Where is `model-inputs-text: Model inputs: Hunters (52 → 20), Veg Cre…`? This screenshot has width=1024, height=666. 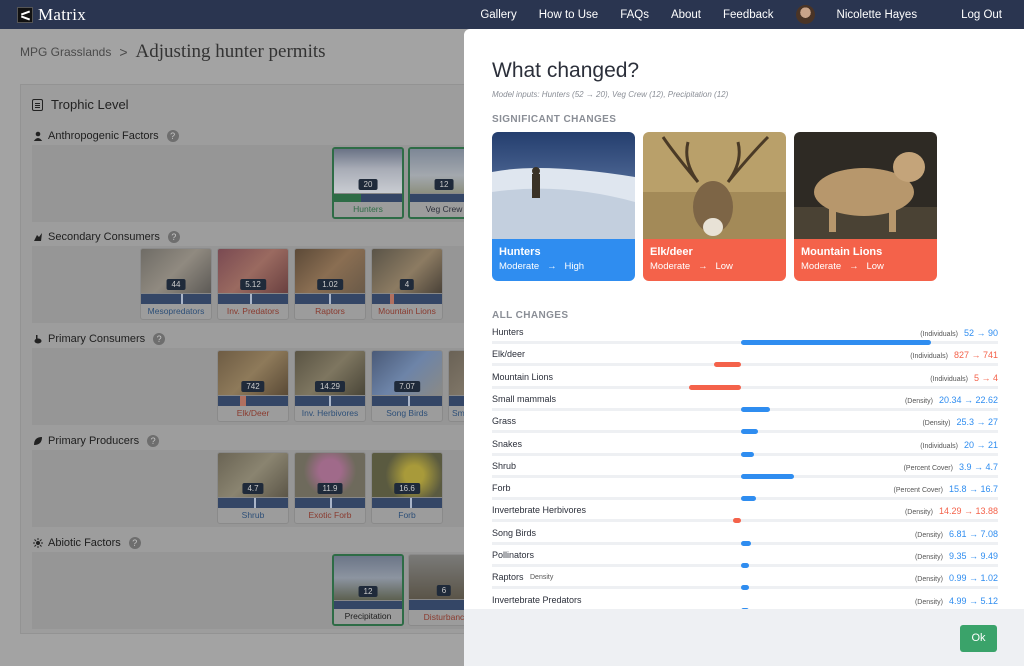
model-inputs-text: Model inputs: Hunters (52 → 20), Veg Cre… is located at coordinates (610, 94).